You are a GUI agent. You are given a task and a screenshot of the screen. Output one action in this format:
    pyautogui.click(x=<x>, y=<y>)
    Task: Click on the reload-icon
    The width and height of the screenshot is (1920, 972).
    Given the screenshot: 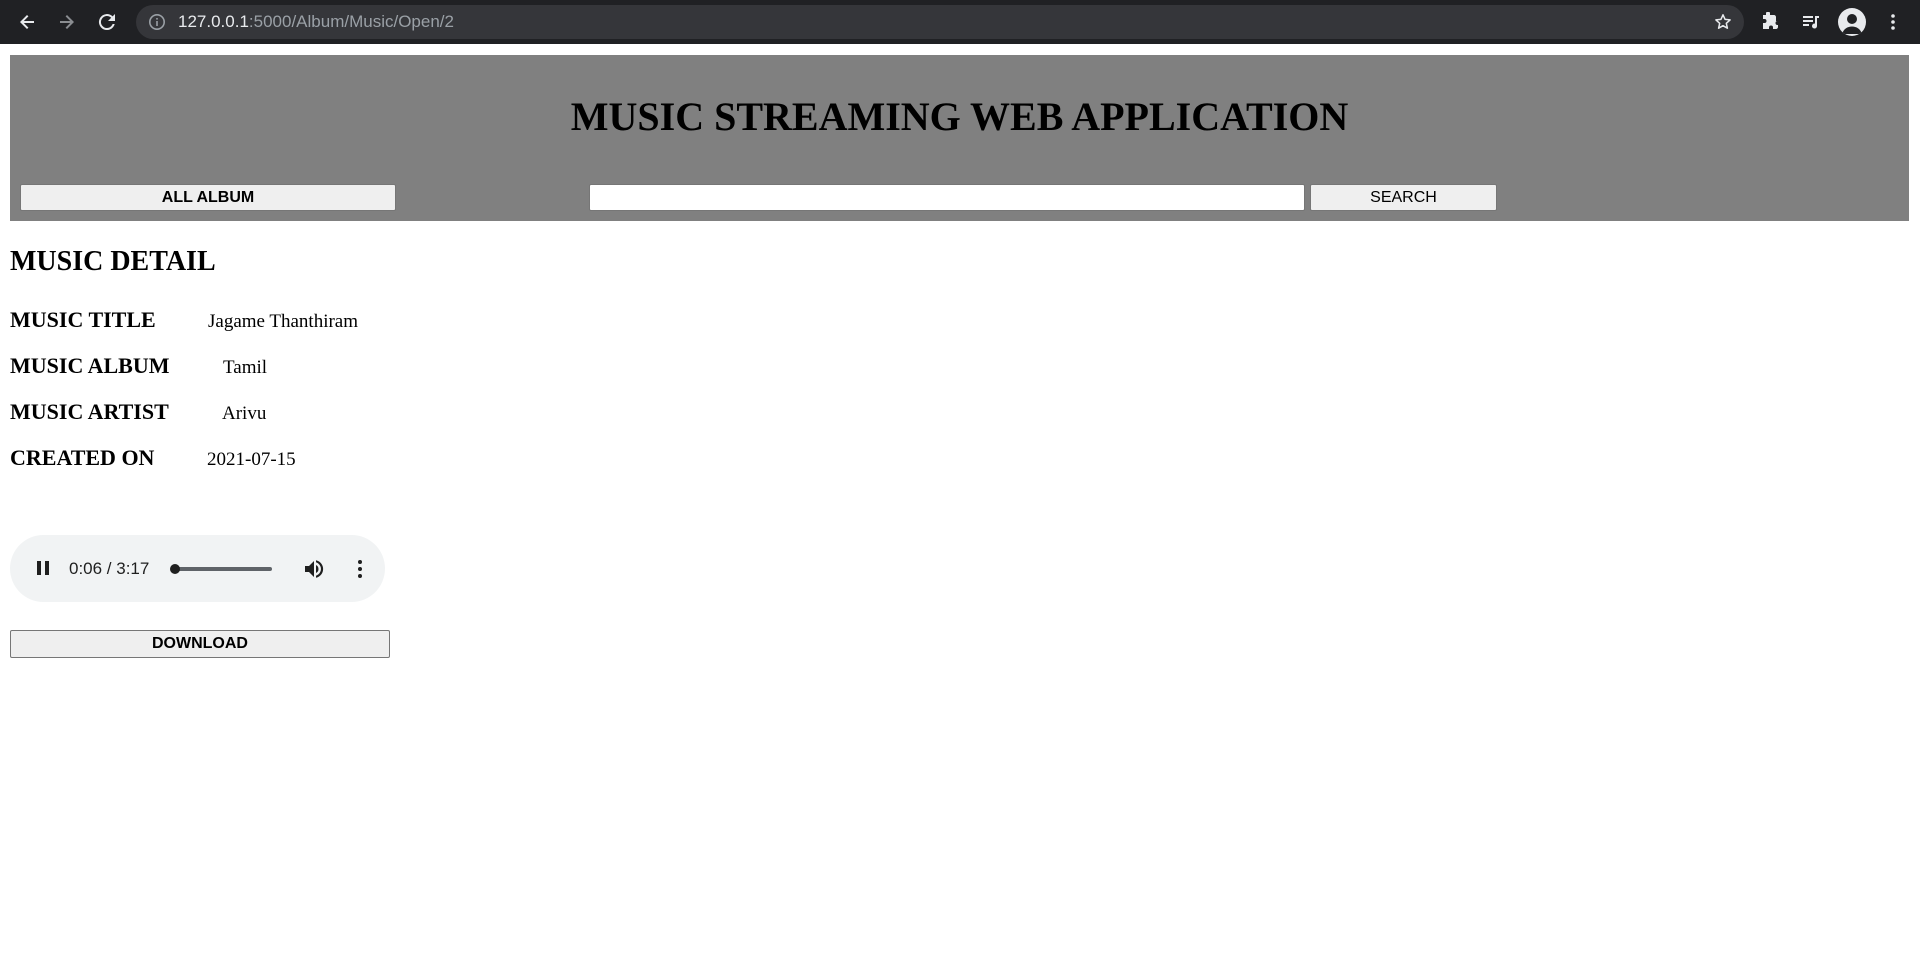 What is the action you would take?
    pyautogui.click(x=107, y=22)
    